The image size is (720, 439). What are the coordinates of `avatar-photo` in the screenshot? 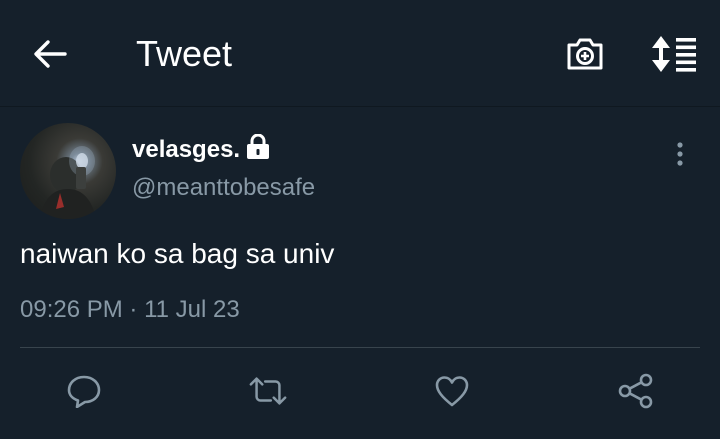 It's located at (68, 182).